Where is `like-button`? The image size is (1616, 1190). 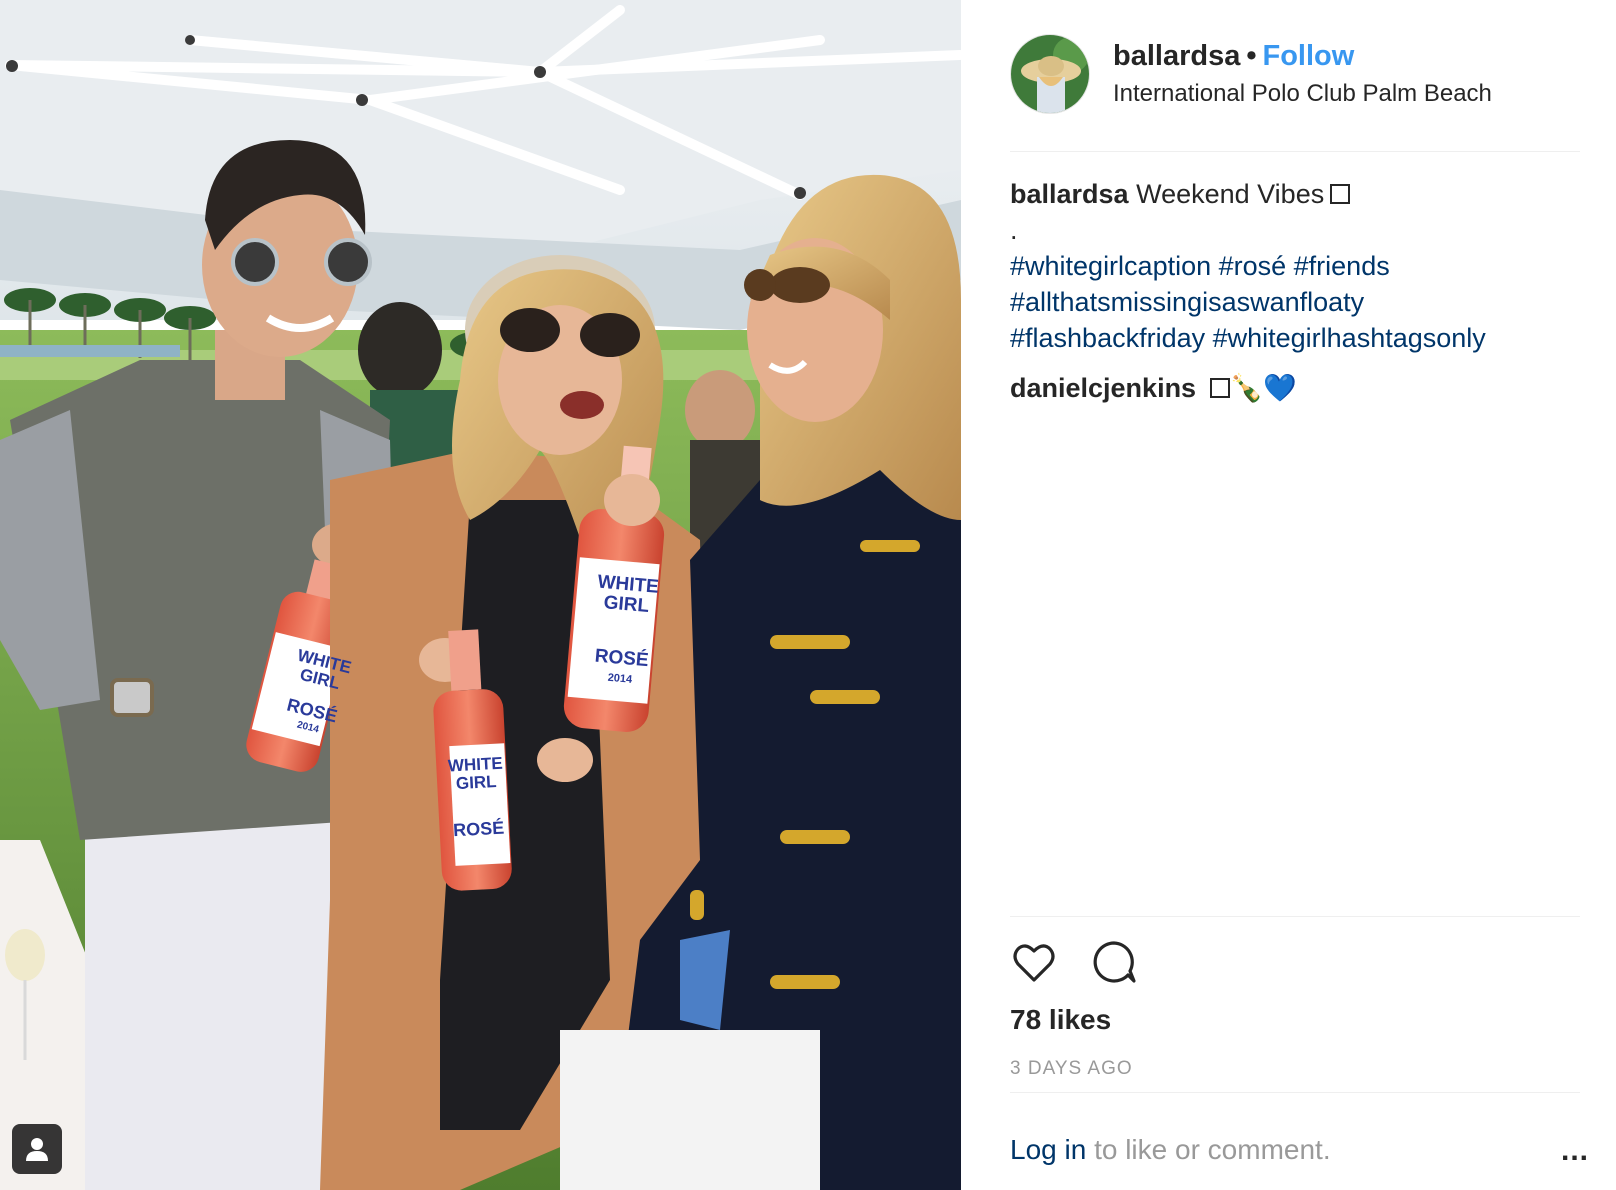
like-button is located at coordinates (1034, 962).